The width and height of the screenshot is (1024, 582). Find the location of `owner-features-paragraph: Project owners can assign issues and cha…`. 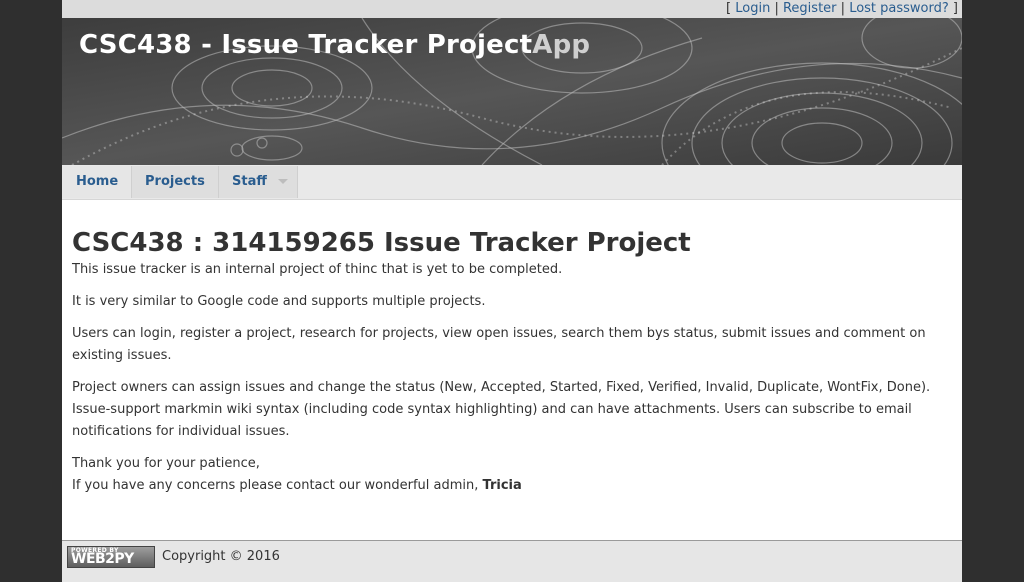

owner-features-paragraph: Project owners can assign issues and cha… is located at coordinates (501, 409).